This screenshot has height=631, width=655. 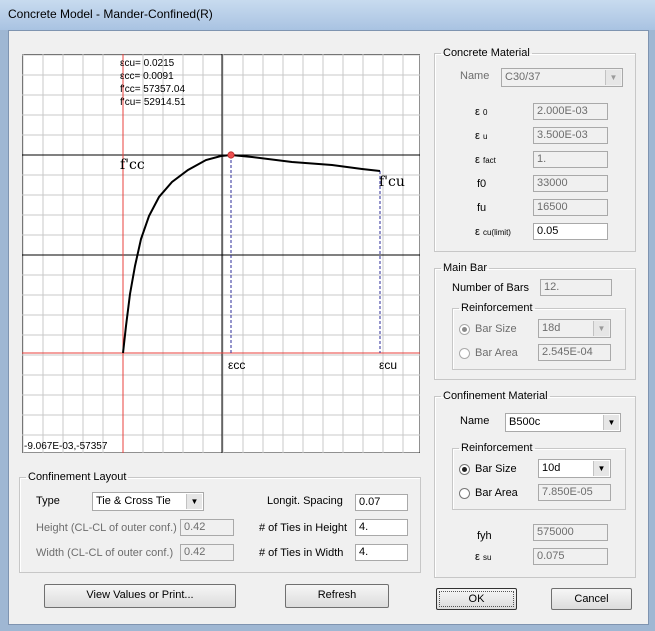 I want to click on main-bar-size-select: 18d ▼, so click(x=574, y=328).